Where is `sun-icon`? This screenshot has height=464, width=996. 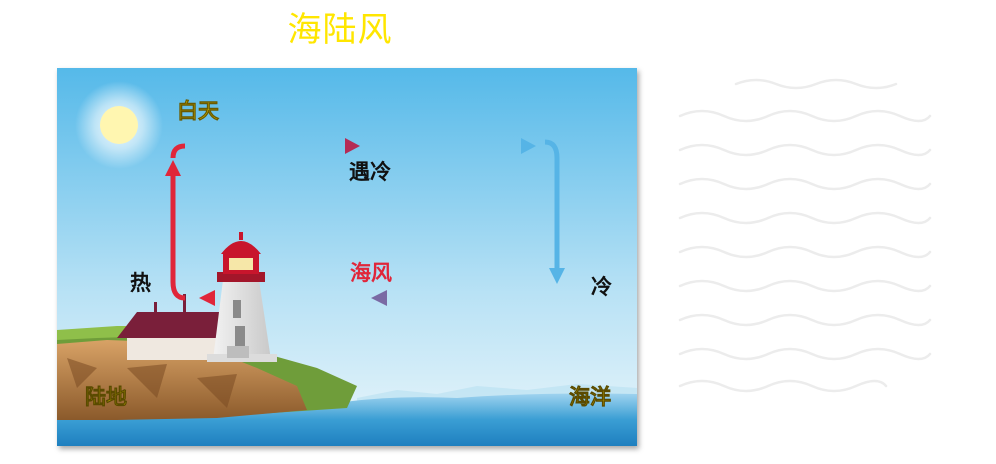
sun-icon is located at coordinates (119, 125).